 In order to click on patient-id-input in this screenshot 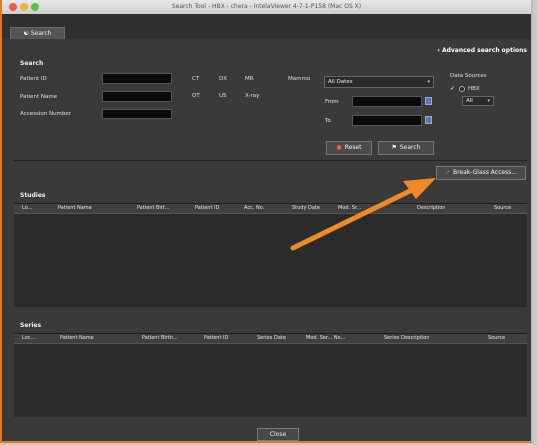, I will do `click(137, 78)`.